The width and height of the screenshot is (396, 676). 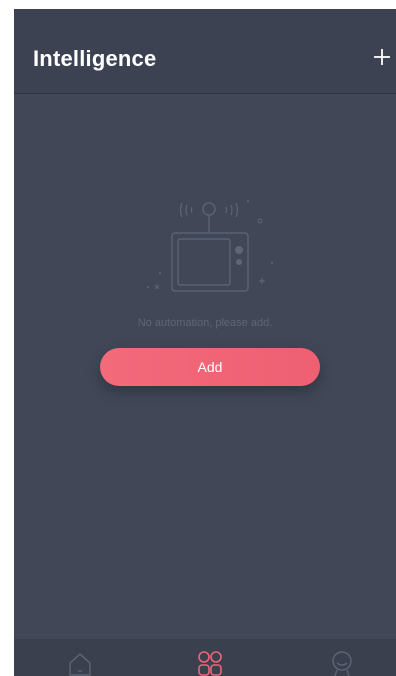 I want to click on tab-bar, so click(x=205, y=657).